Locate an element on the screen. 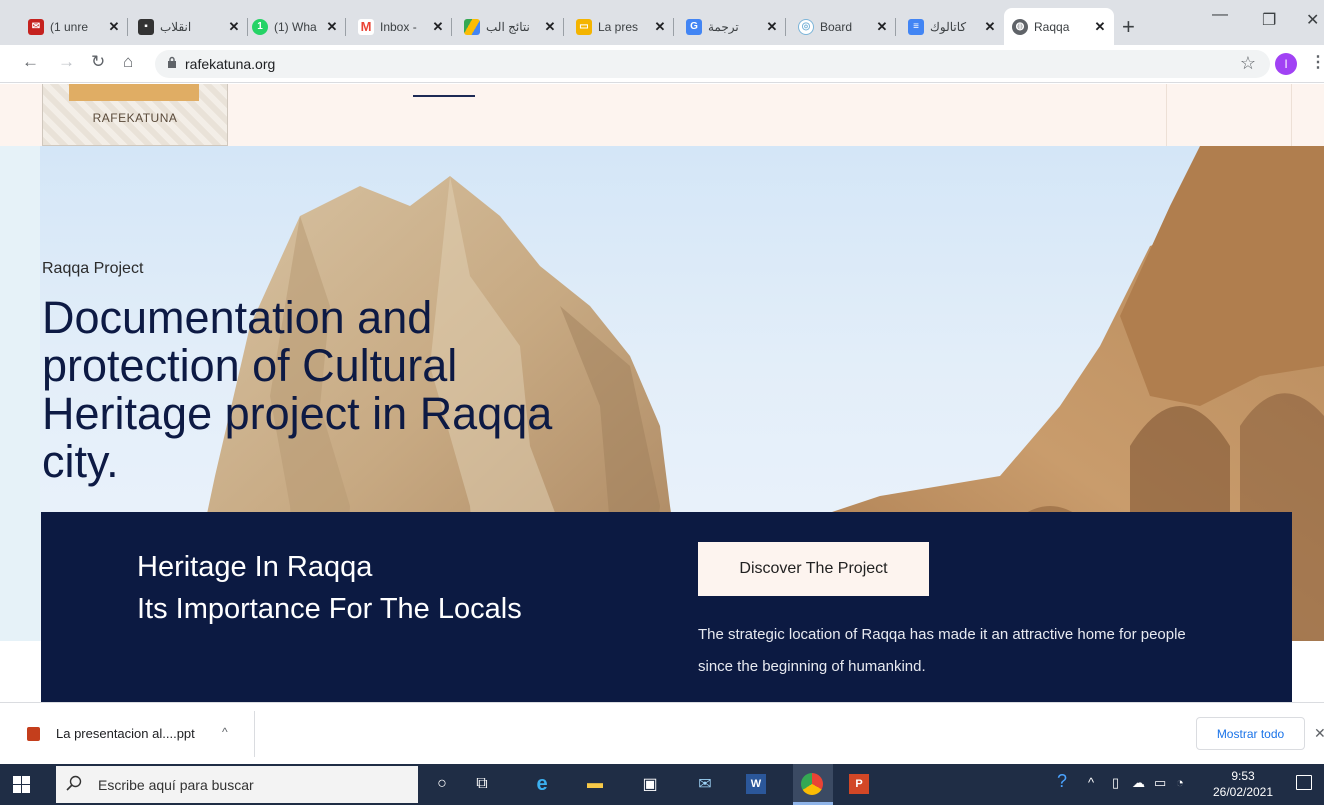 Image resolution: width=1324 pixels, height=805 pixels. taskbar-search-box: Escribe aquí para buscar is located at coordinates (237, 784).